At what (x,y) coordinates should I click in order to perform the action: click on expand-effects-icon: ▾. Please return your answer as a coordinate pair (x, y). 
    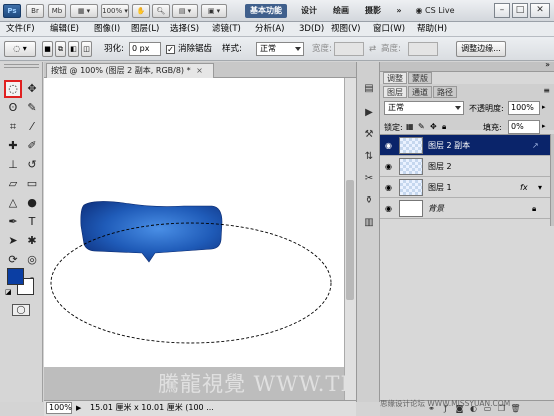
    Looking at the image, I should click on (540, 187).